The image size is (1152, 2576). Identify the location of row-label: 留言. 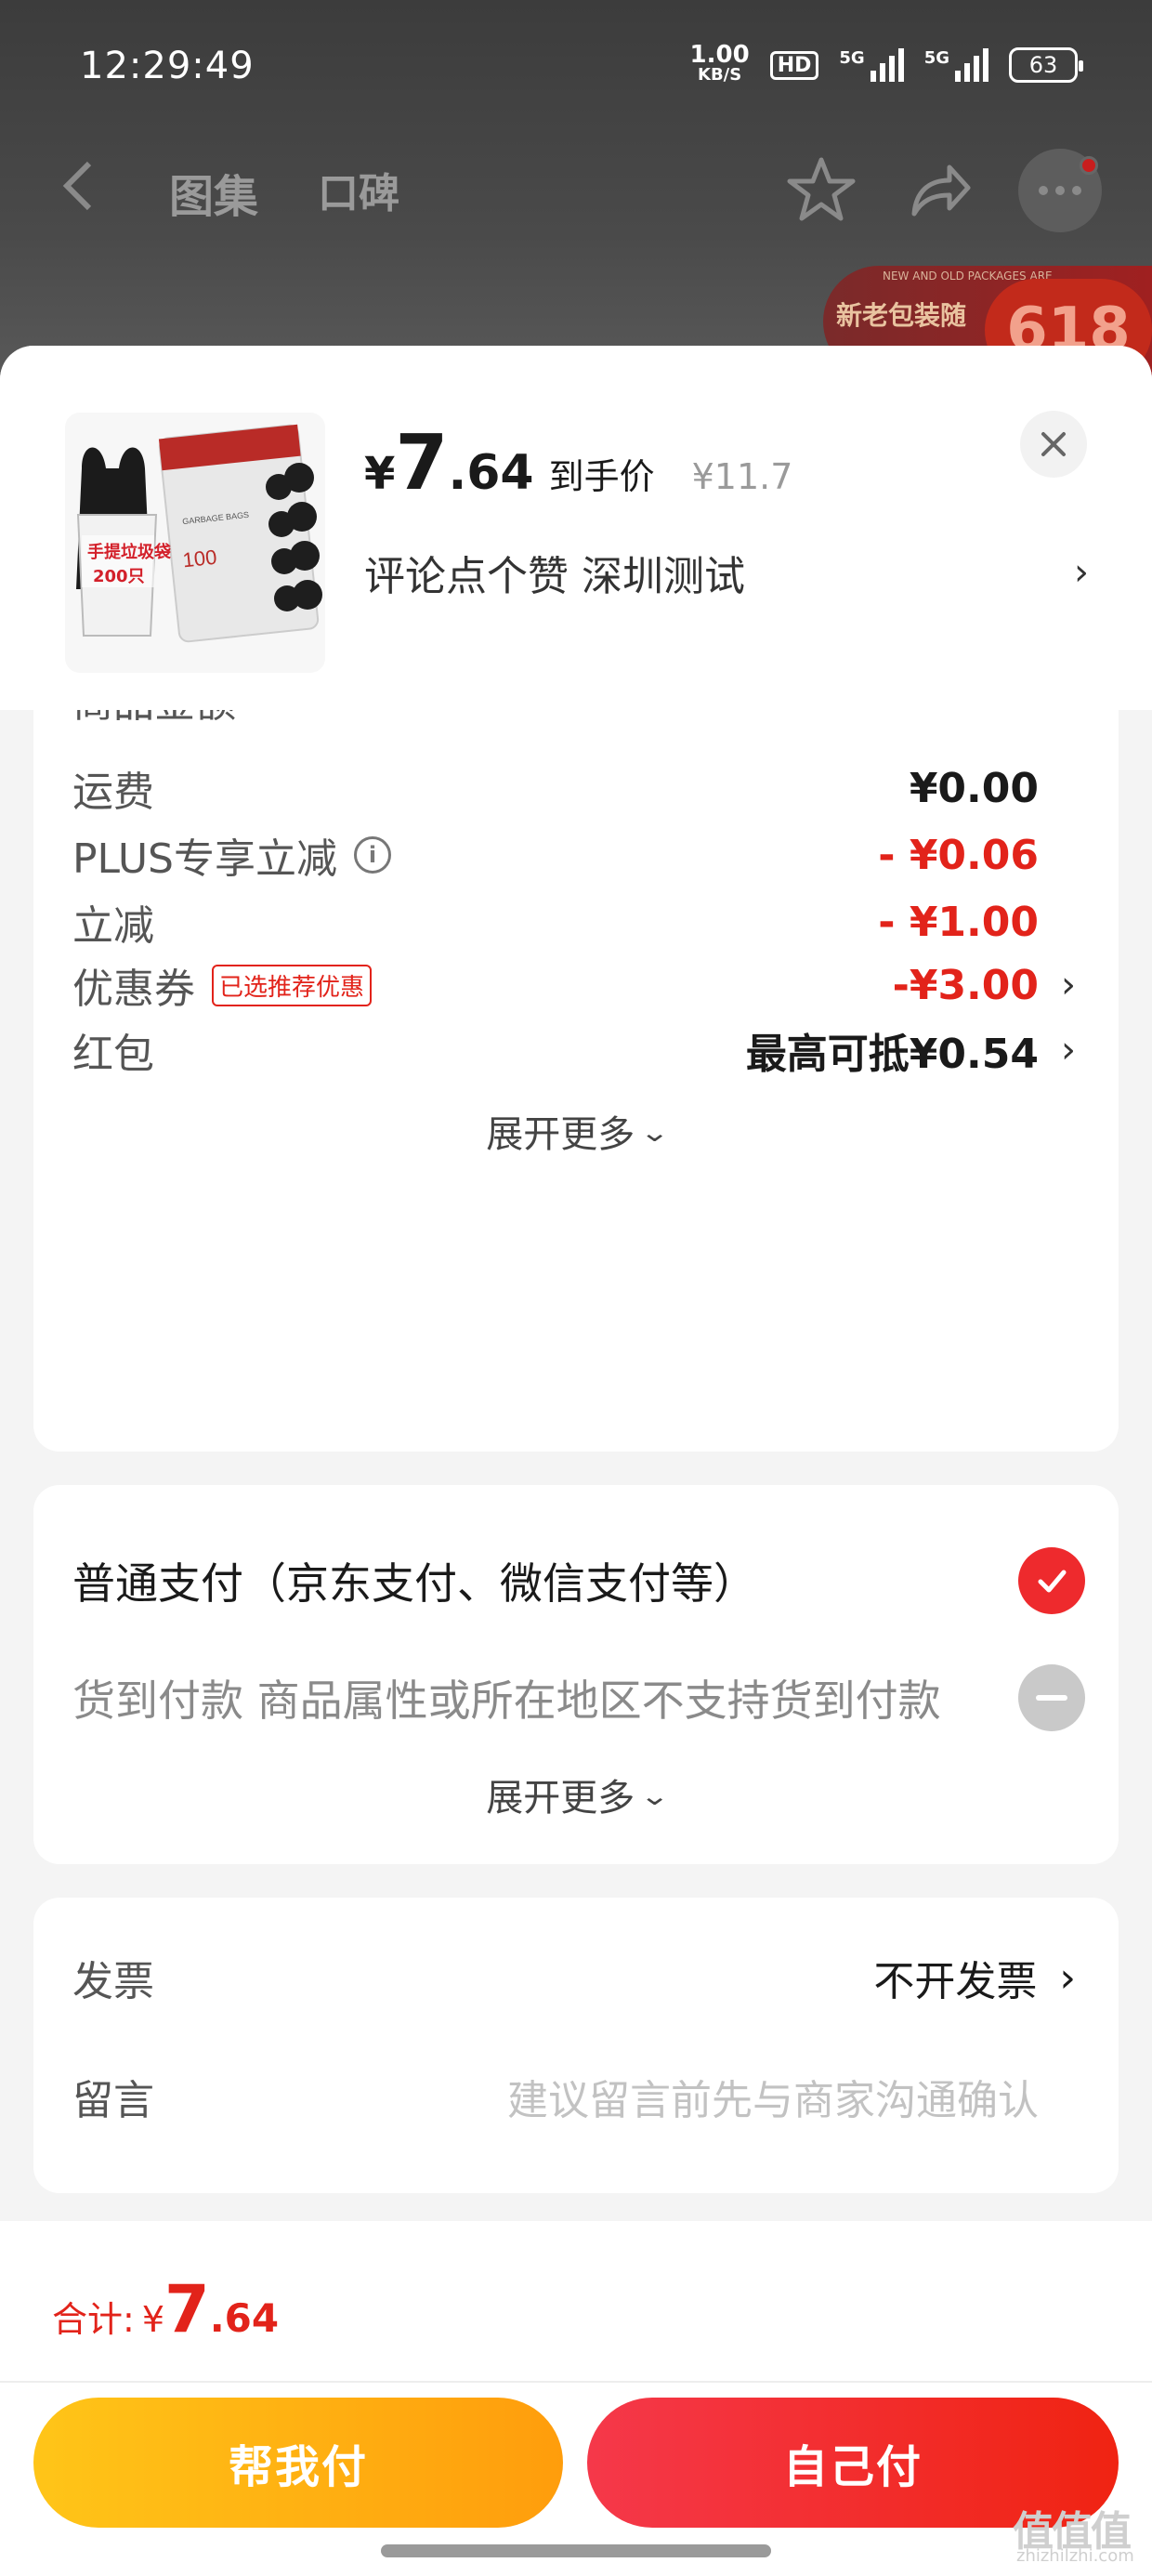
(113, 2100).